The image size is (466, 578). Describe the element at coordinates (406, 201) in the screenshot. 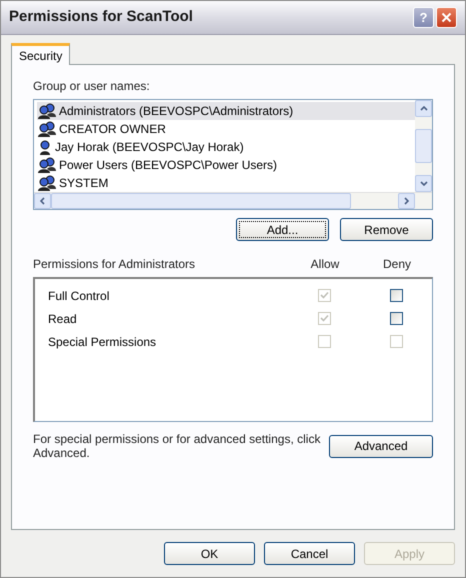

I see `scroll-right-icon` at that location.